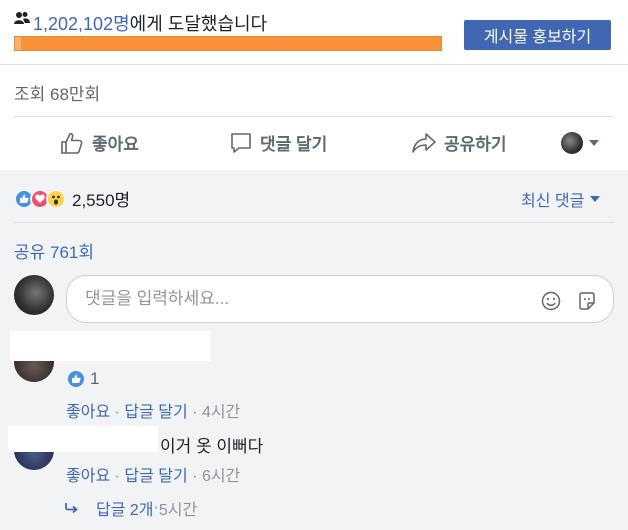 This screenshot has height=530, width=628. I want to click on share-label: 공유하기, so click(475, 144).